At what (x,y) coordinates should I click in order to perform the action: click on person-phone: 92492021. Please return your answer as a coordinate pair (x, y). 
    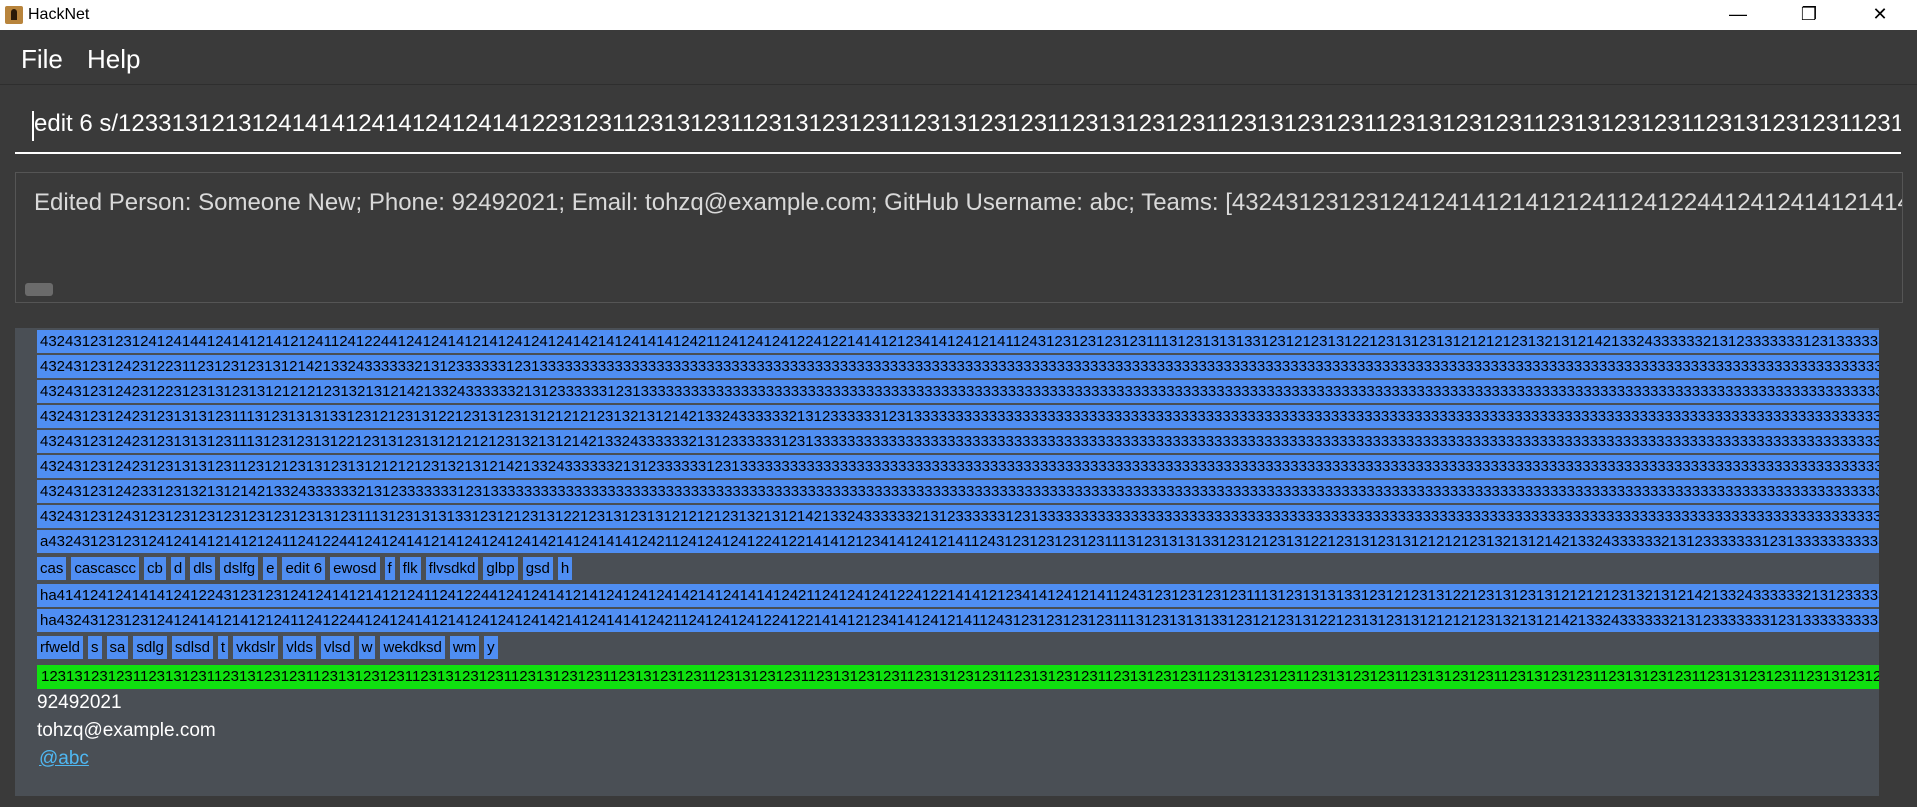
    Looking at the image, I should click on (79, 702).